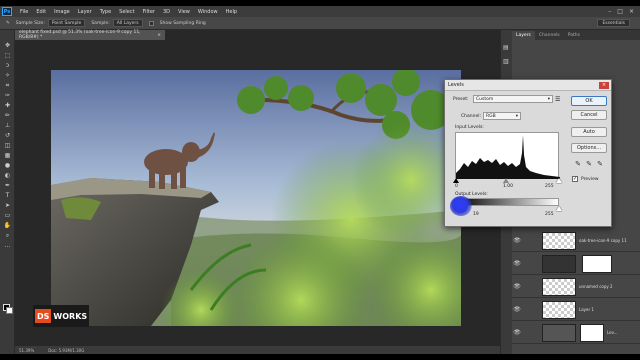 This screenshot has width=640, height=360. I want to click on brush-tool-icon: ✏, so click(7, 116).